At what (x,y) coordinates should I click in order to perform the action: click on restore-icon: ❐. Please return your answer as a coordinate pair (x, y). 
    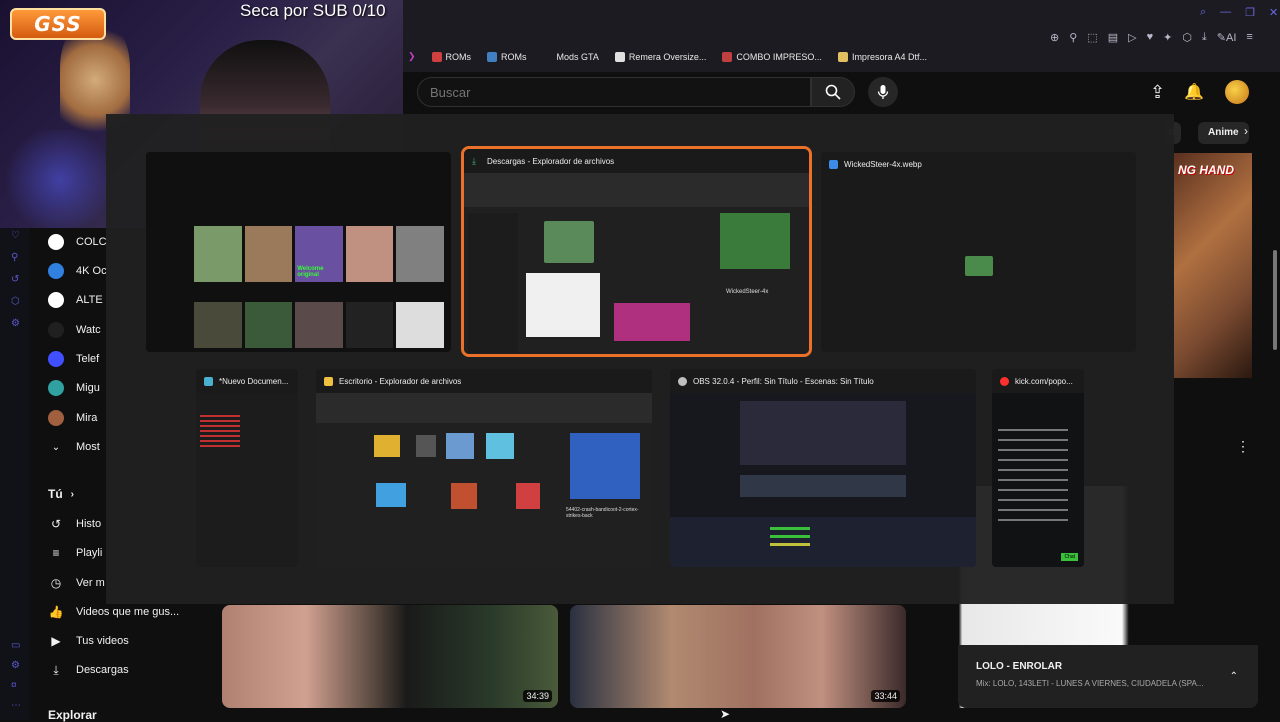
    Looking at the image, I should click on (1250, 12).